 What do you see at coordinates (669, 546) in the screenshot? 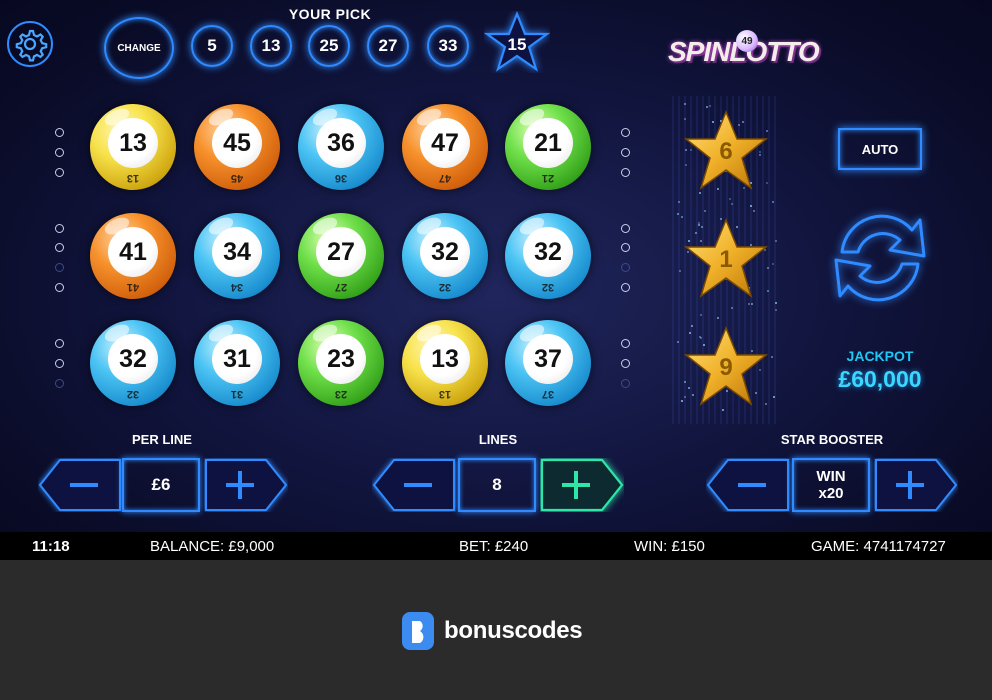
I see `win: WIN: £150` at bounding box center [669, 546].